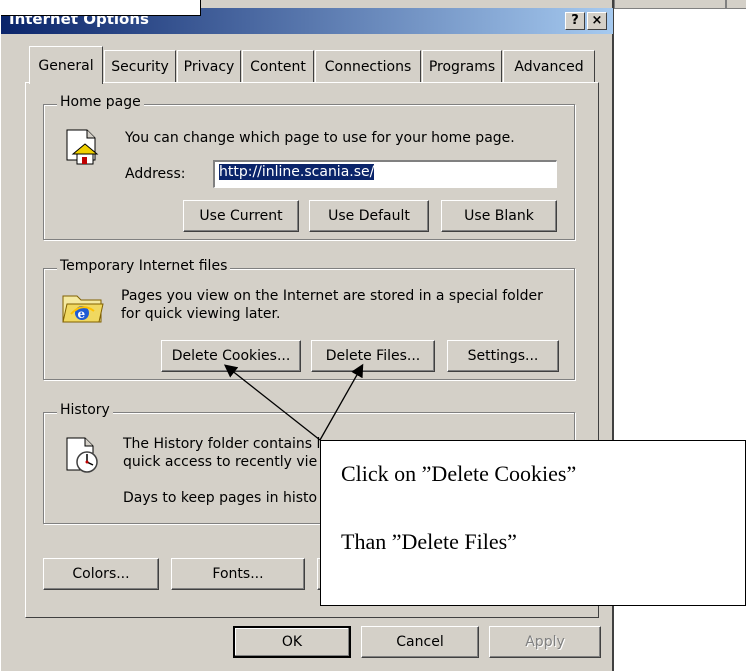 This screenshot has height=671, width=746. I want to click on arrow-to-delete-cookies, so click(272, 402).